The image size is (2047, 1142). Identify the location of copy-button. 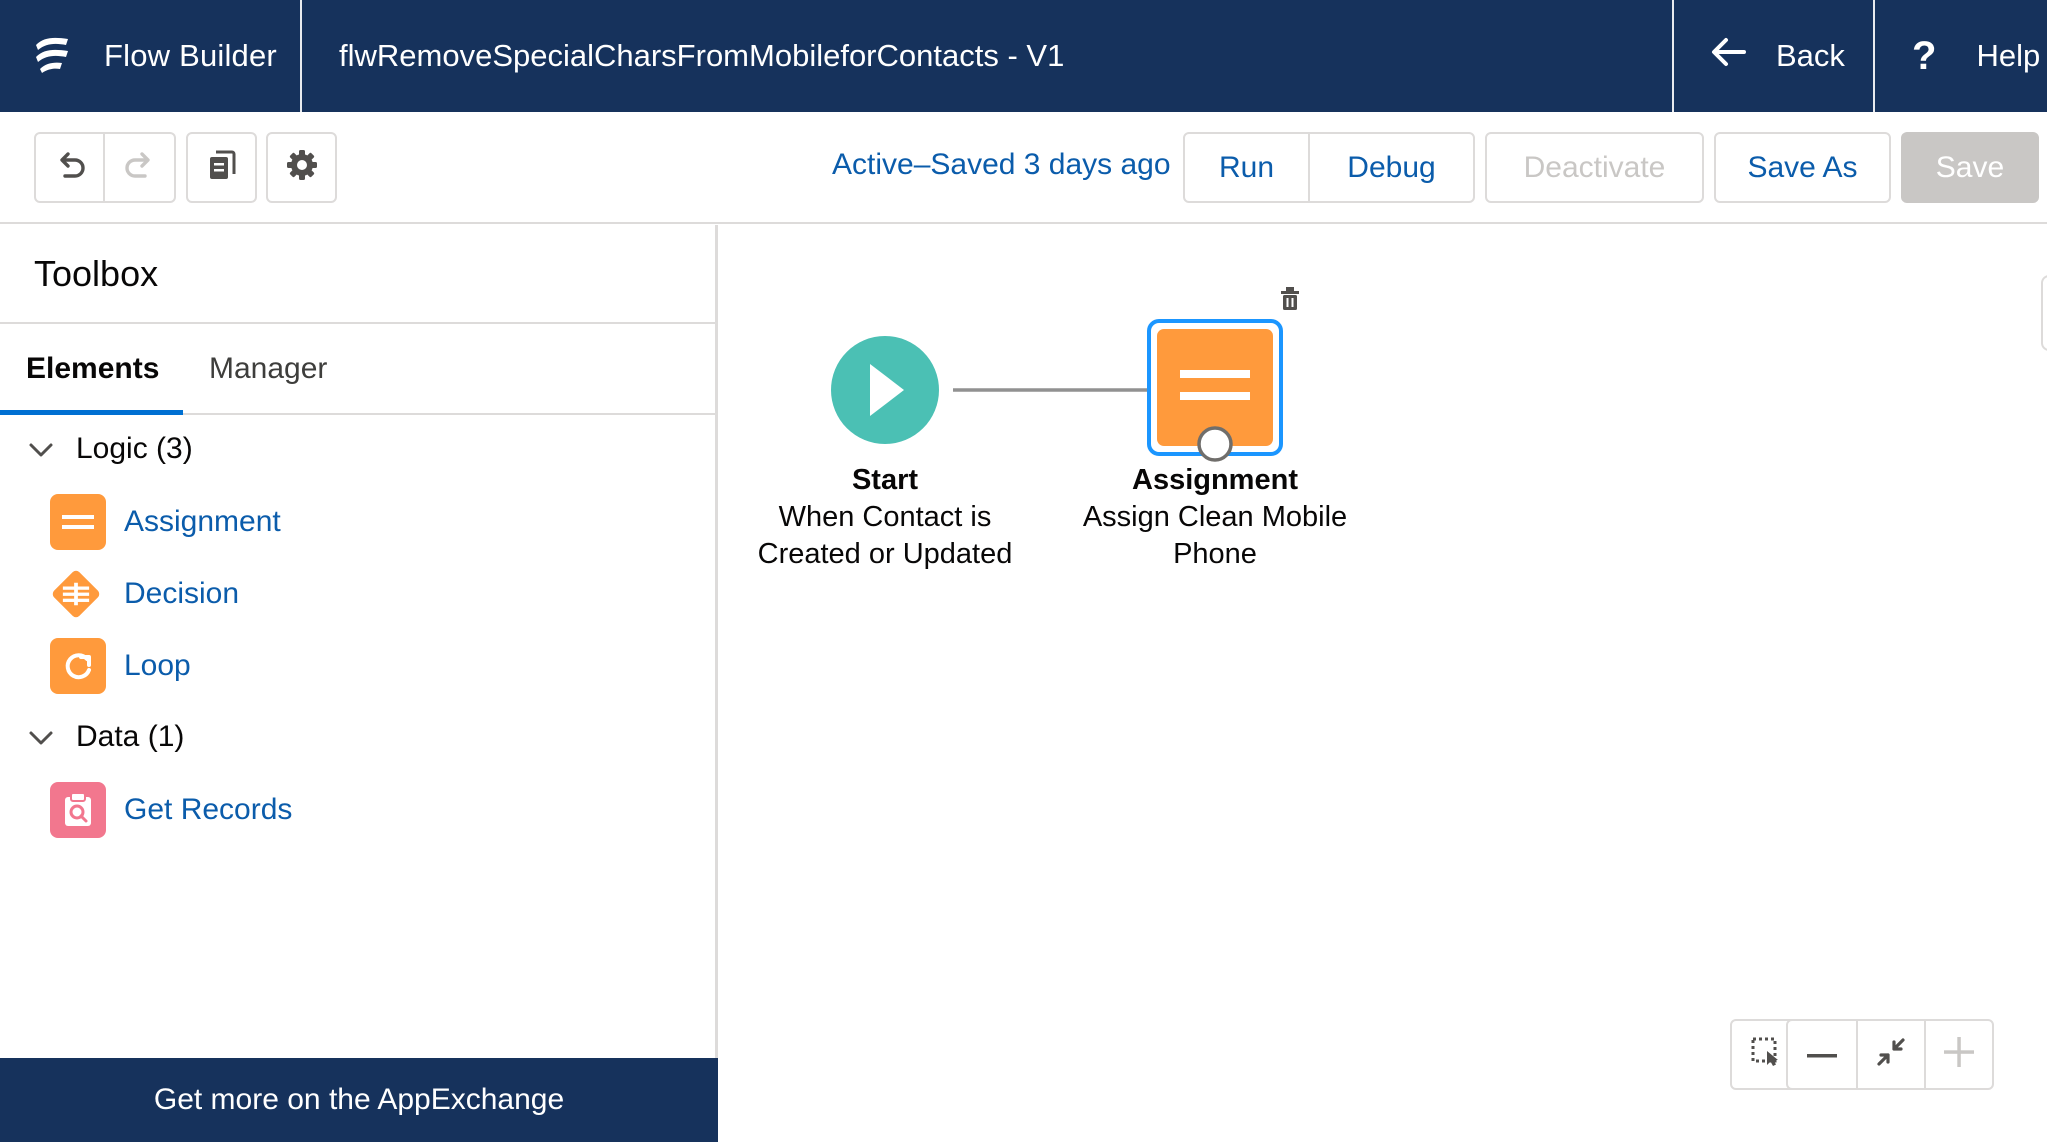
(221, 167).